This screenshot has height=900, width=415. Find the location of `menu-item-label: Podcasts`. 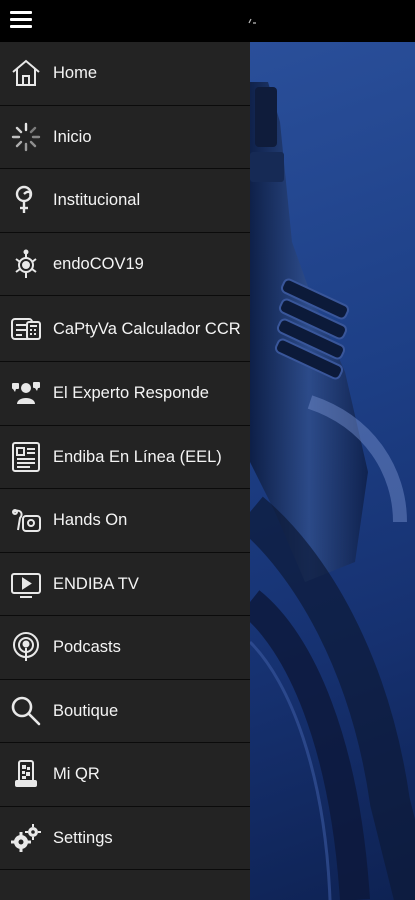

menu-item-label: Podcasts is located at coordinates (87, 647).